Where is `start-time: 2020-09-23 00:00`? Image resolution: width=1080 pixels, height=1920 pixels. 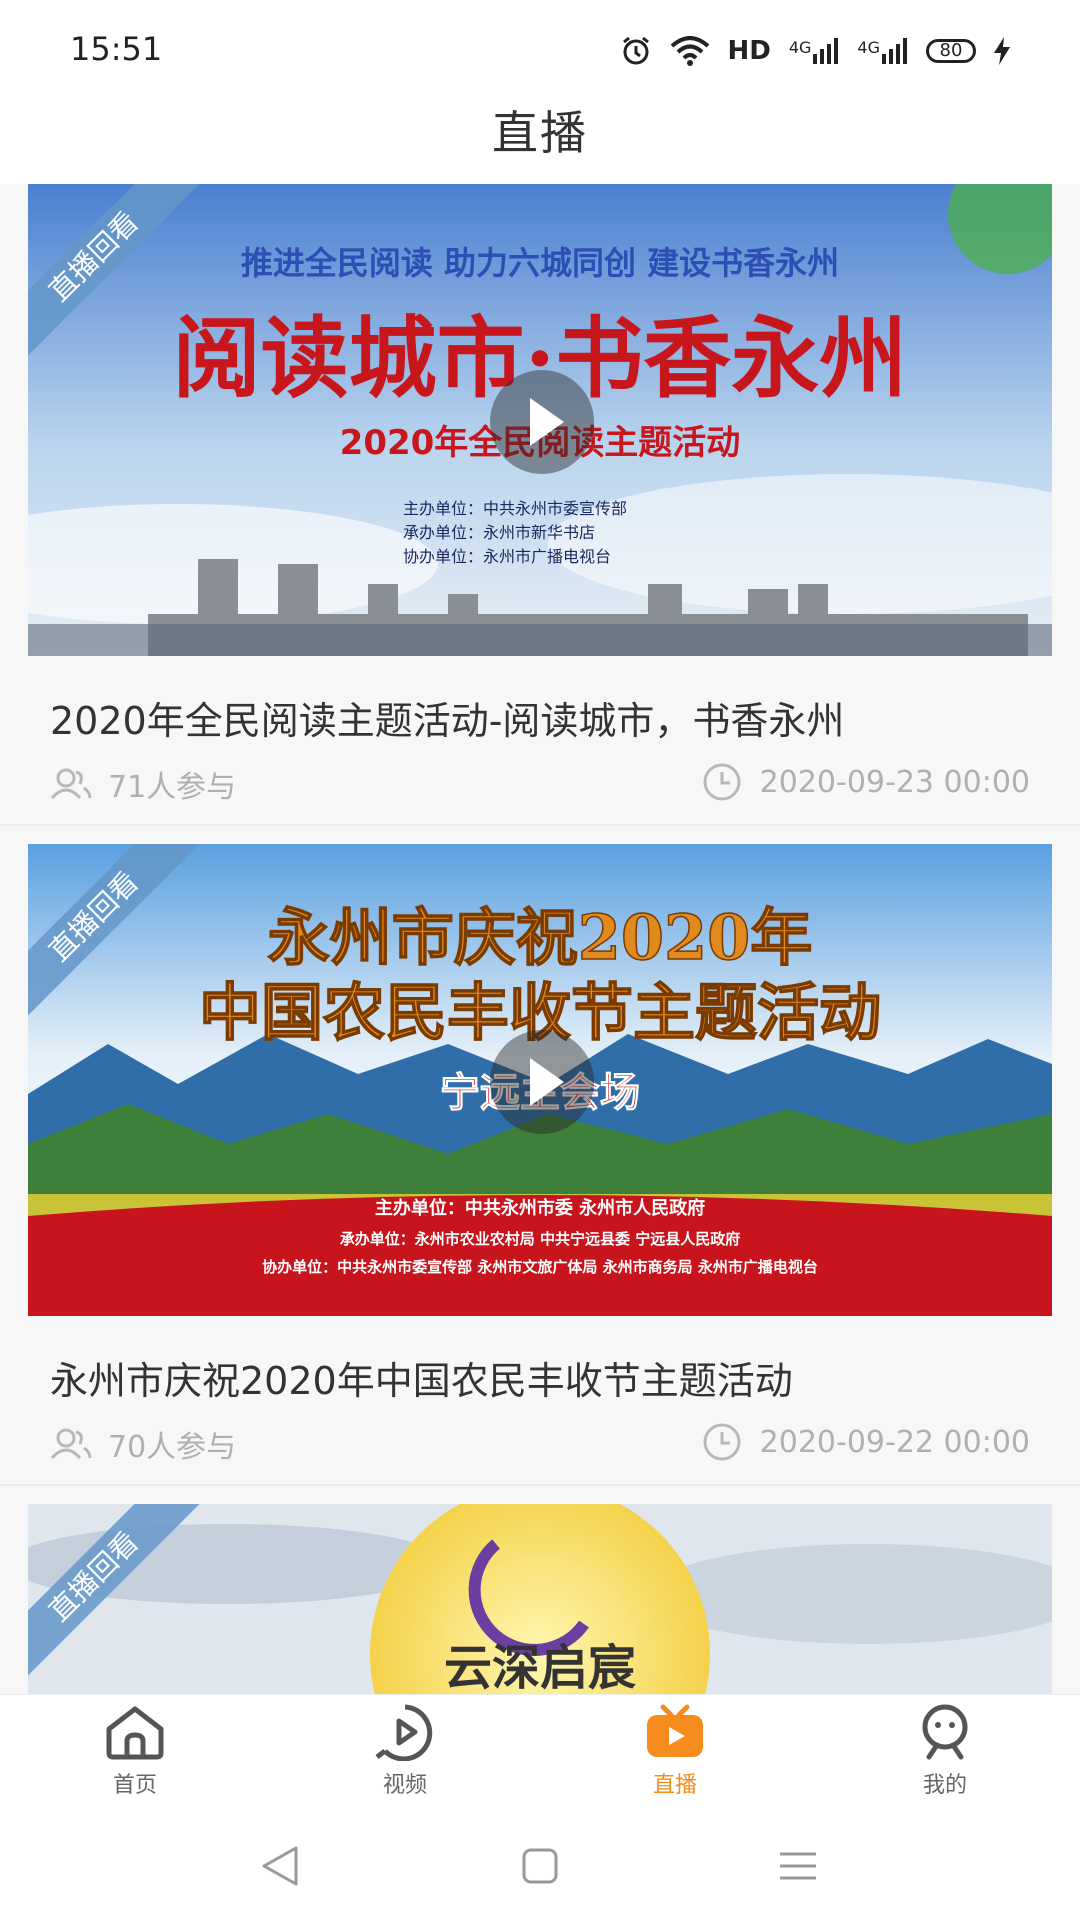
start-time: 2020-09-23 00:00 is located at coordinates (866, 782).